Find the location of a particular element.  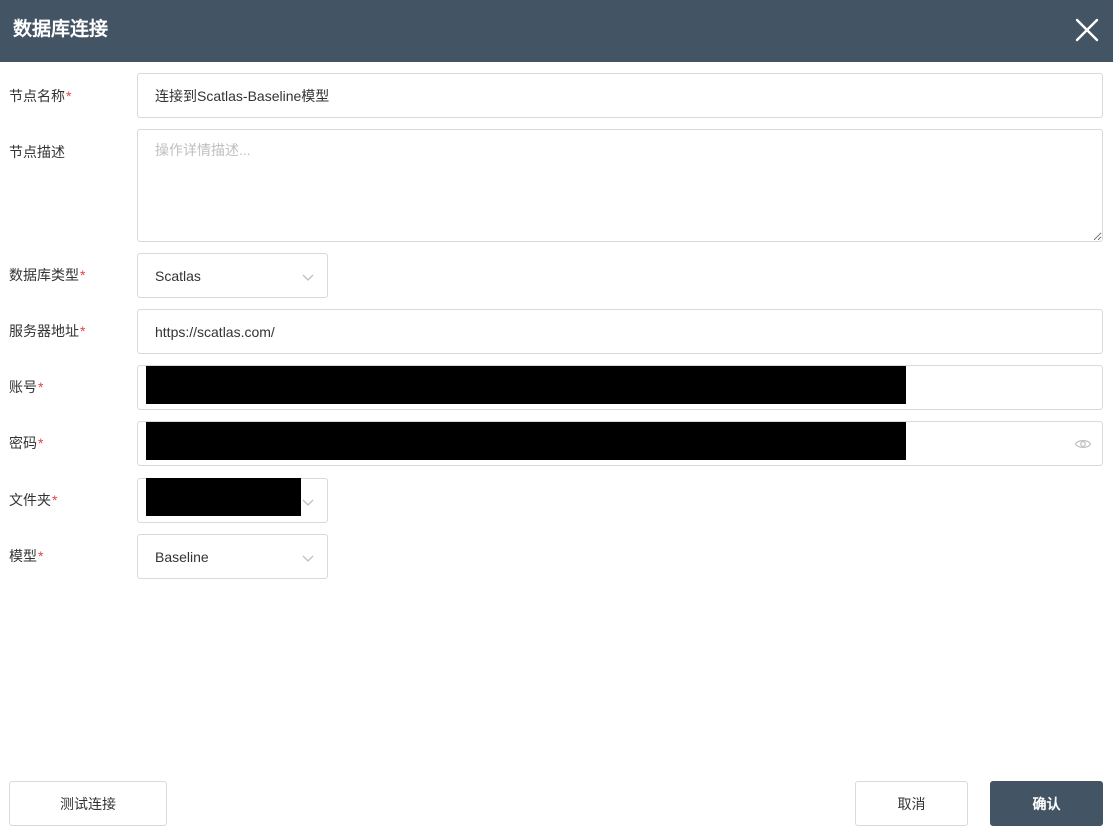

eye-icon is located at coordinates (1083, 444).